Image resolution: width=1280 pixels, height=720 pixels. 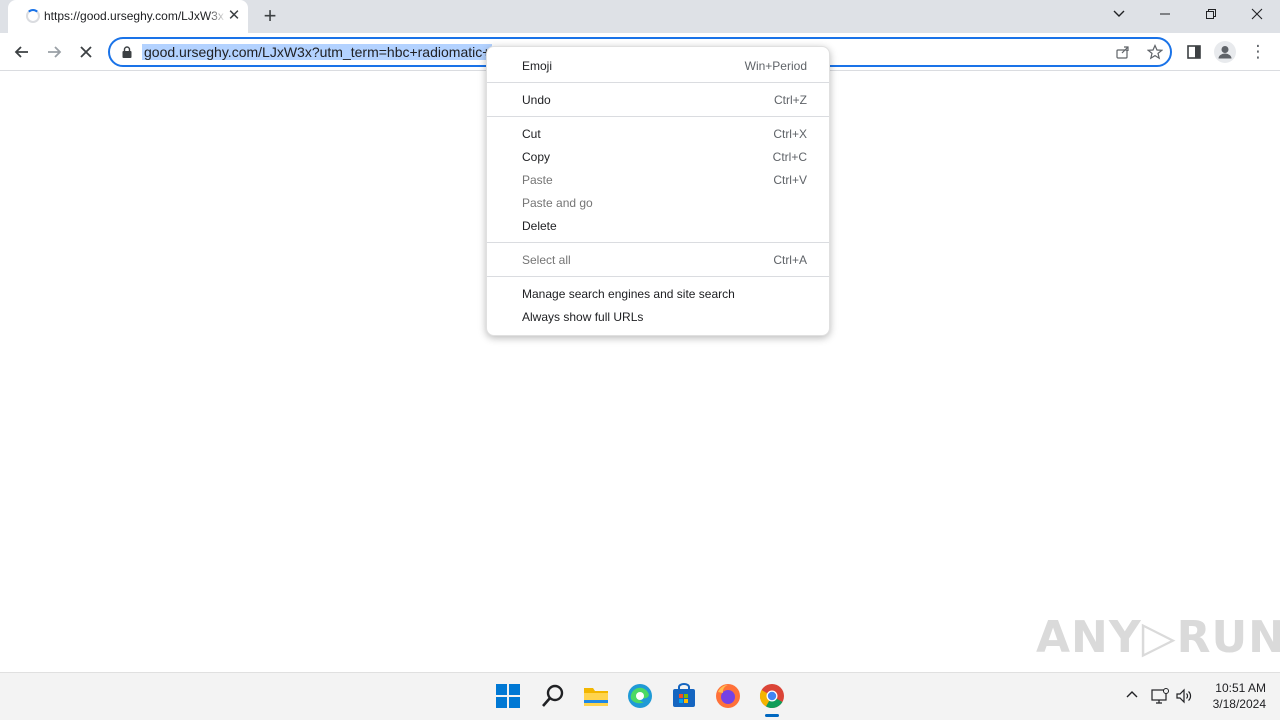 I want to click on tab-active: https://good.urseghy.com/LJxW3x ✕, so click(x=128, y=16).